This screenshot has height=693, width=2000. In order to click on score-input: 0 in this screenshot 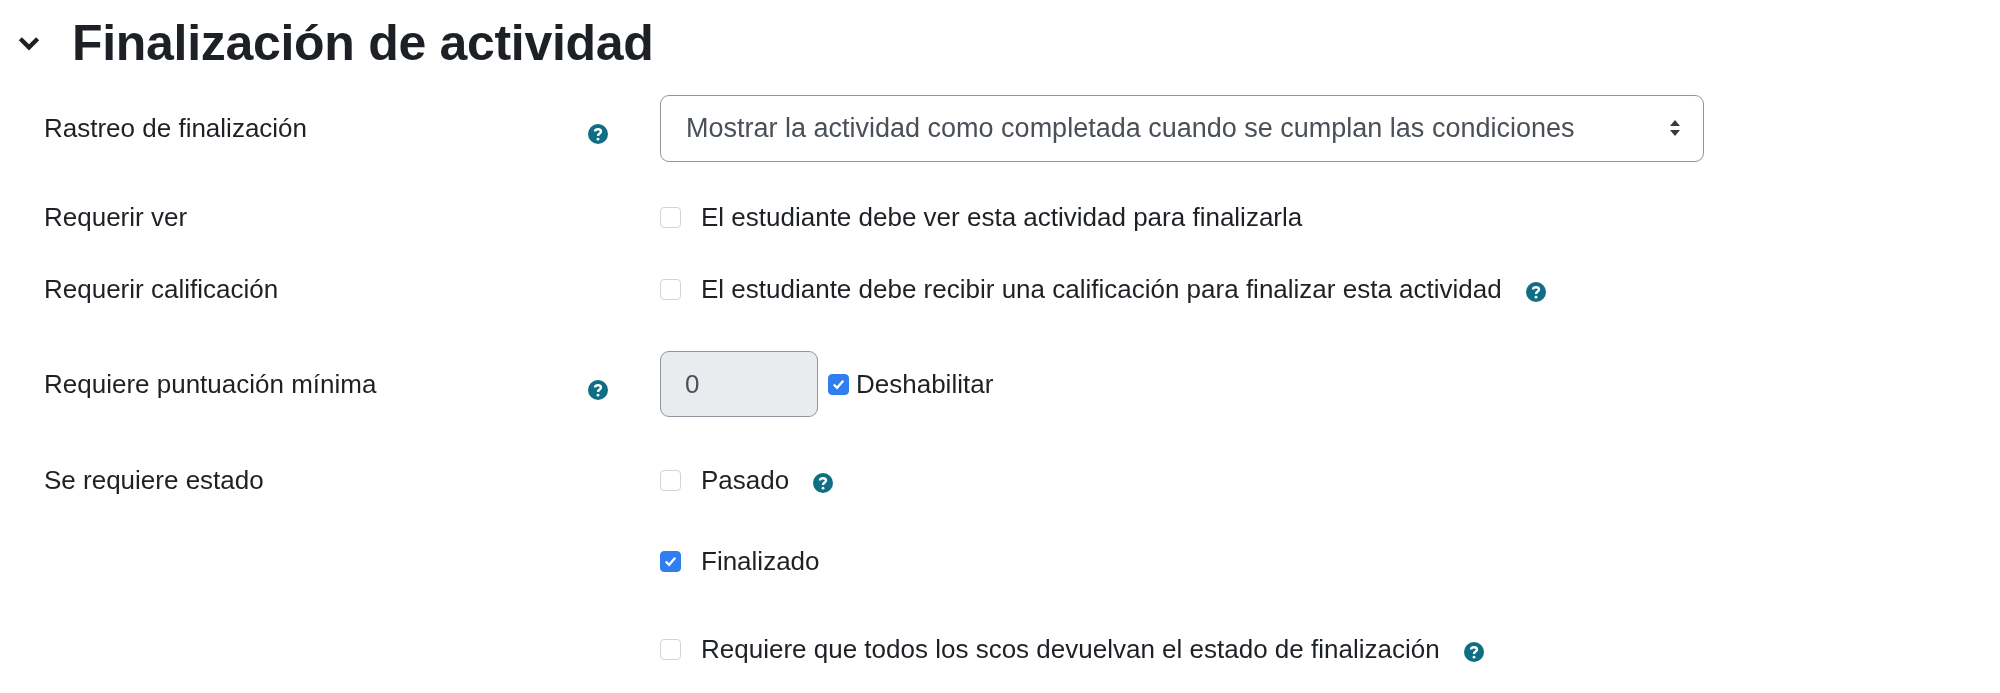, I will do `click(739, 384)`.